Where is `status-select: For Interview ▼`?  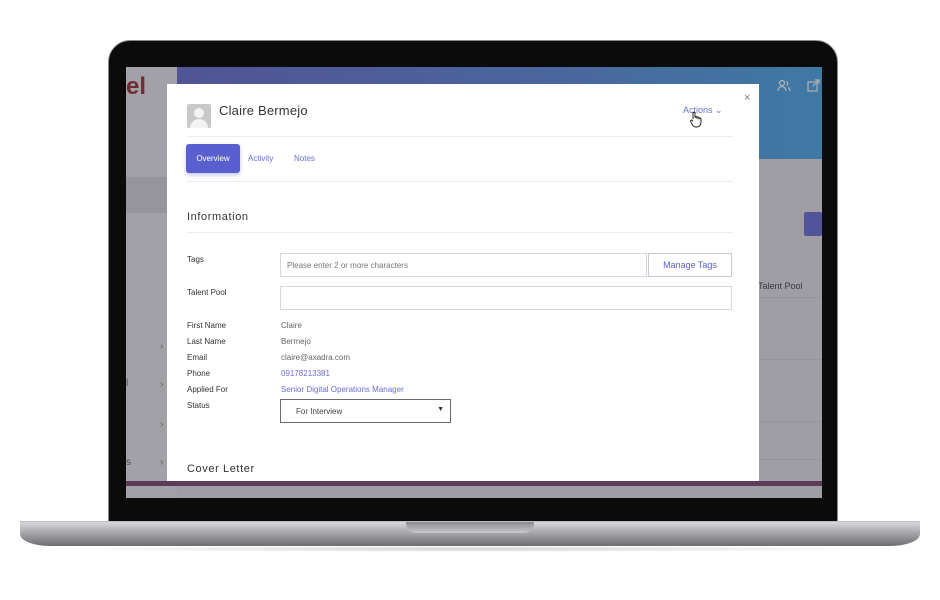
status-select: For Interview ▼ is located at coordinates (365, 411).